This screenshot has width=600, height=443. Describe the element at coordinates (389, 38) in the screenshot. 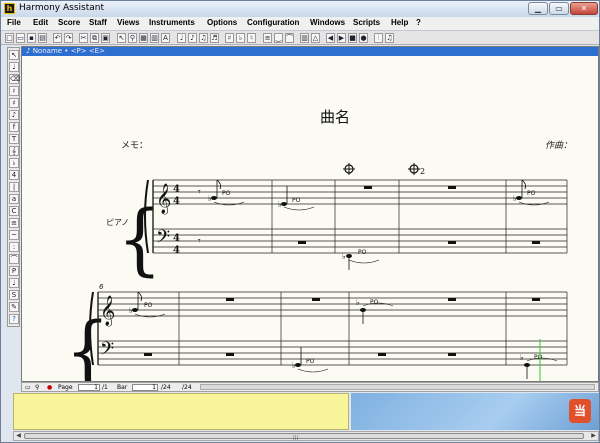

I see `audio-icon: ♫` at that location.